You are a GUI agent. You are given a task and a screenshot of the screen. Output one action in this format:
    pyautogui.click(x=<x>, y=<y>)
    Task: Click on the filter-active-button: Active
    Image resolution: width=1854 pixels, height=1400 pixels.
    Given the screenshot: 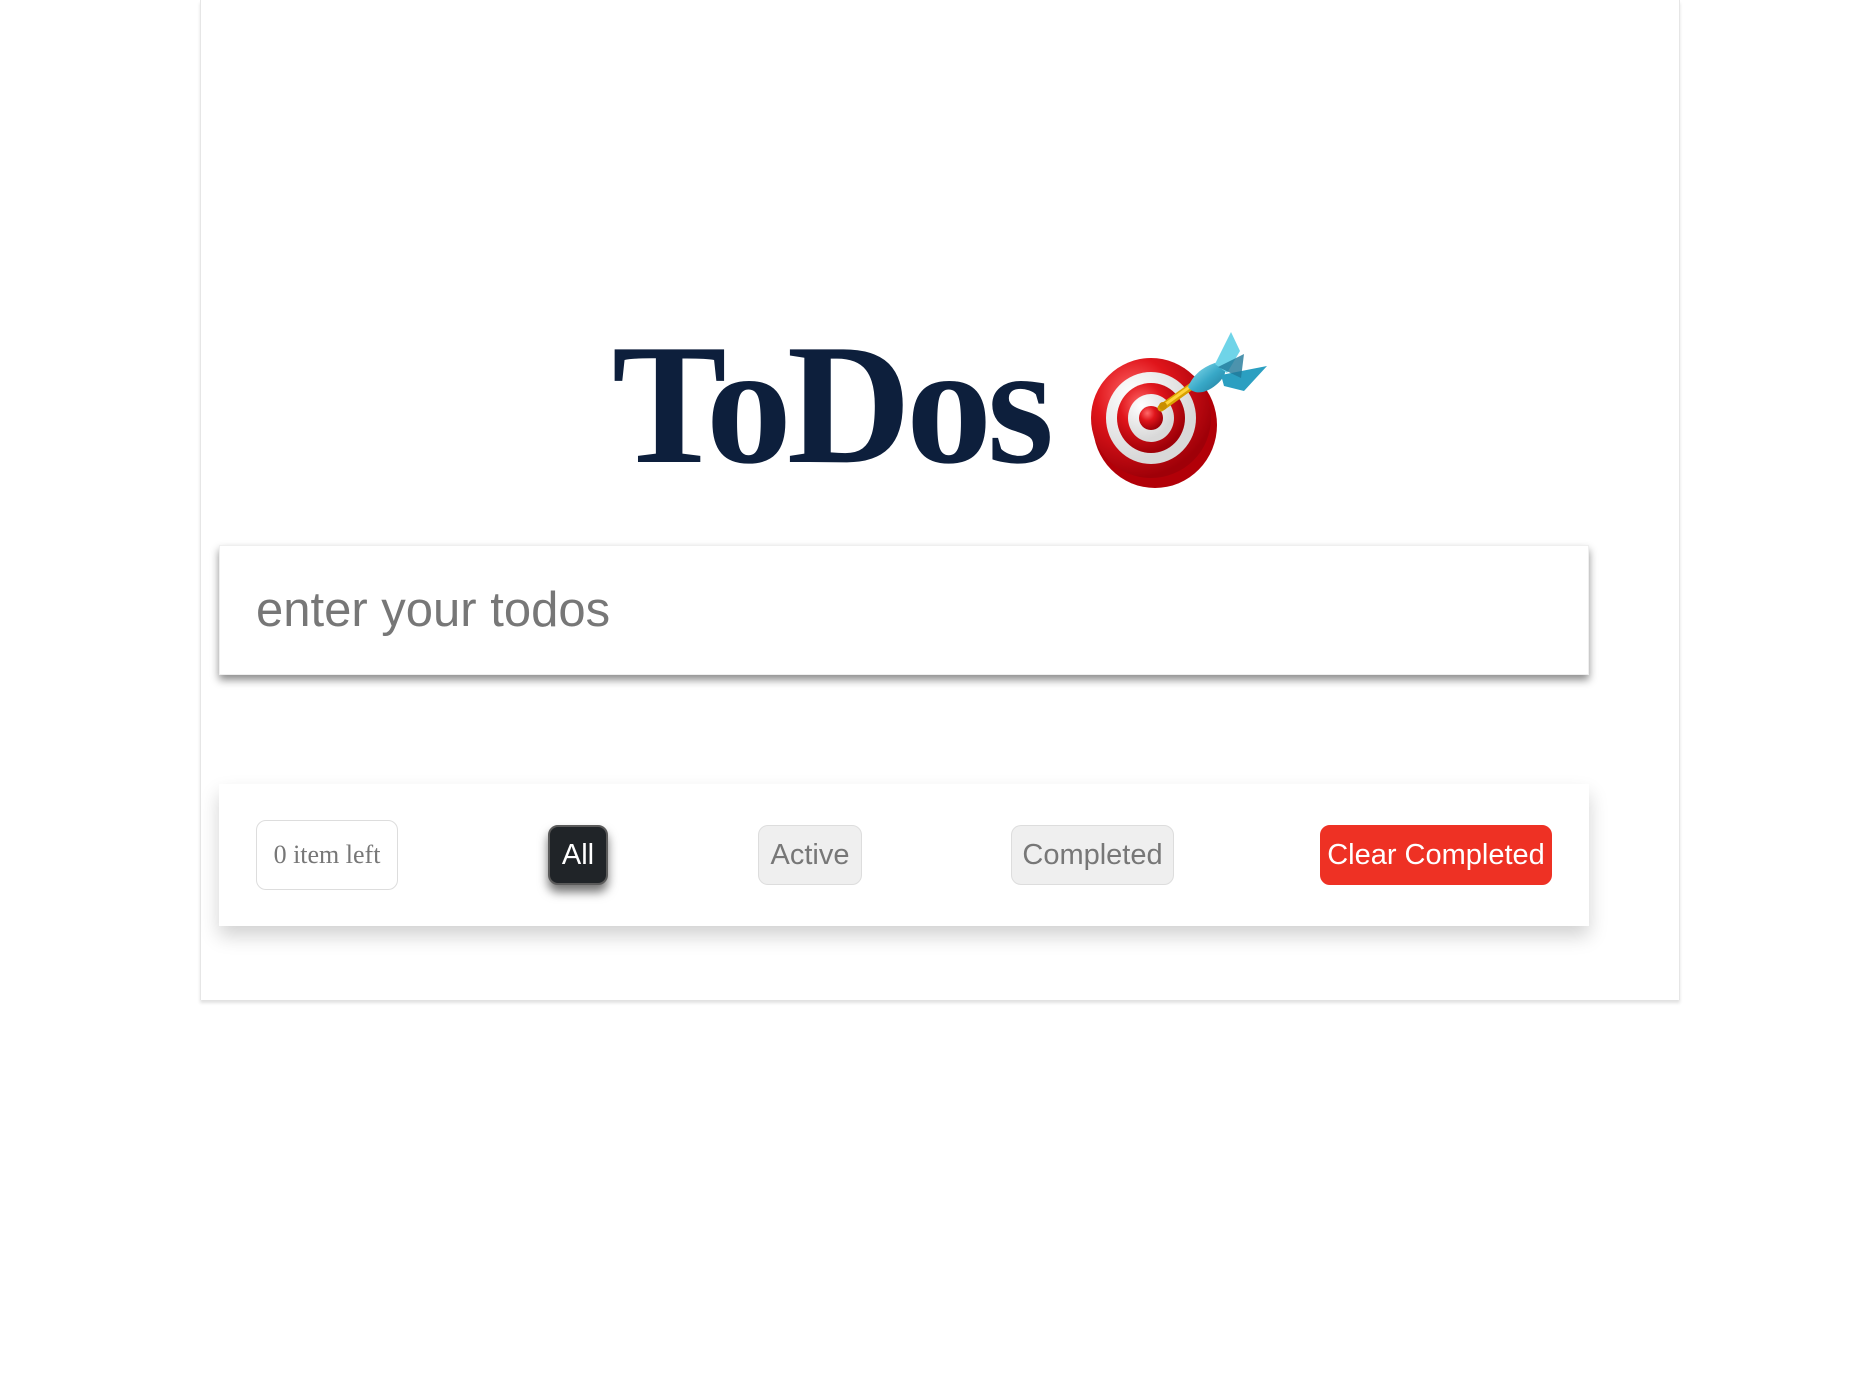 What is the action you would take?
    pyautogui.click(x=810, y=855)
    